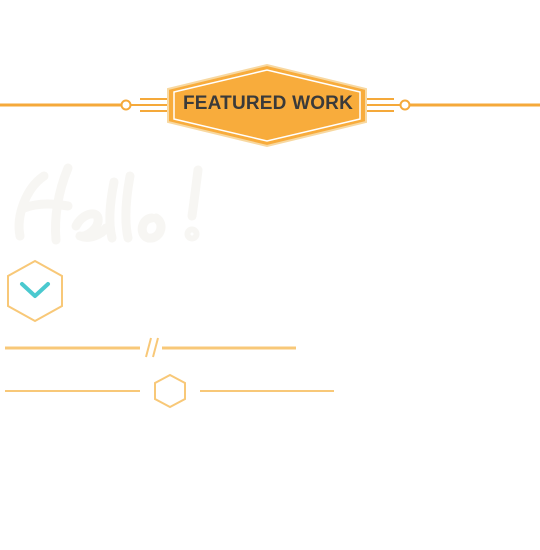 This screenshot has width=540, height=550. I want to click on hexagon-icon, so click(170, 391).